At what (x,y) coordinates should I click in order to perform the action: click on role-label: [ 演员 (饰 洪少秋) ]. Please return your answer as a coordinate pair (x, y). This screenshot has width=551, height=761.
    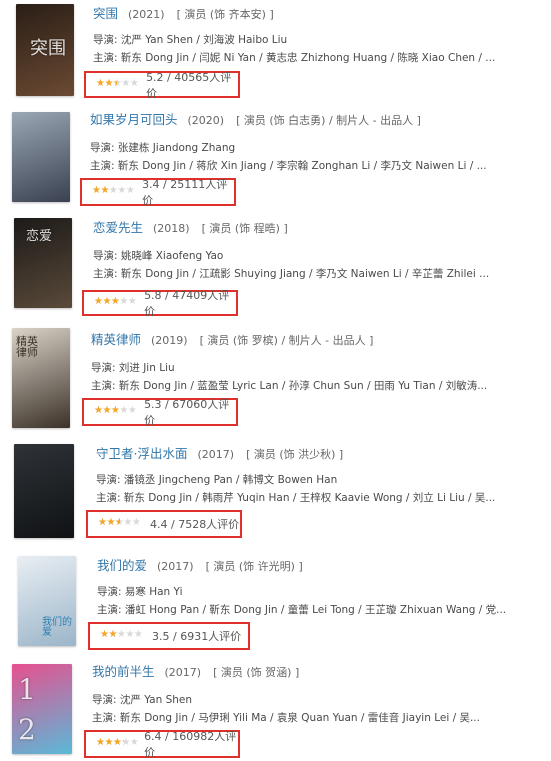
    Looking at the image, I should click on (295, 454).